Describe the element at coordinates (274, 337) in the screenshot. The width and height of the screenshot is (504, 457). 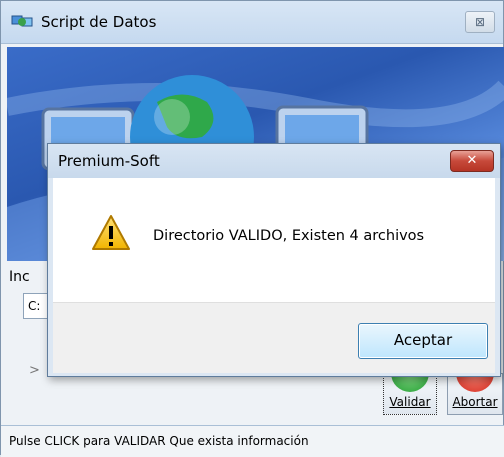
I see `dialog-footer: Aceptar` at that location.